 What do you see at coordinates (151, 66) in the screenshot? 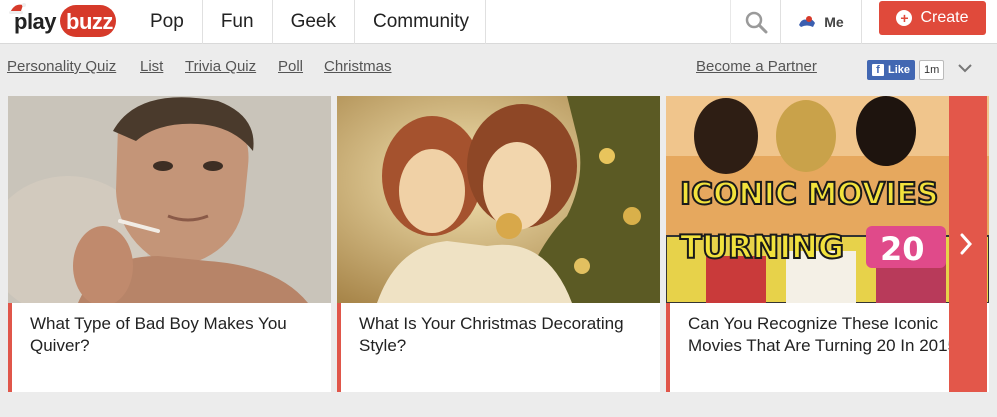
I see `category-list: List` at bounding box center [151, 66].